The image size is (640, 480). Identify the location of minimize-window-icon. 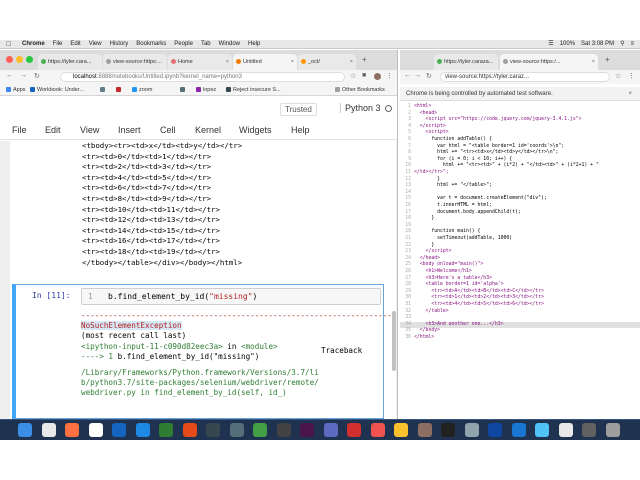
(19, 59).